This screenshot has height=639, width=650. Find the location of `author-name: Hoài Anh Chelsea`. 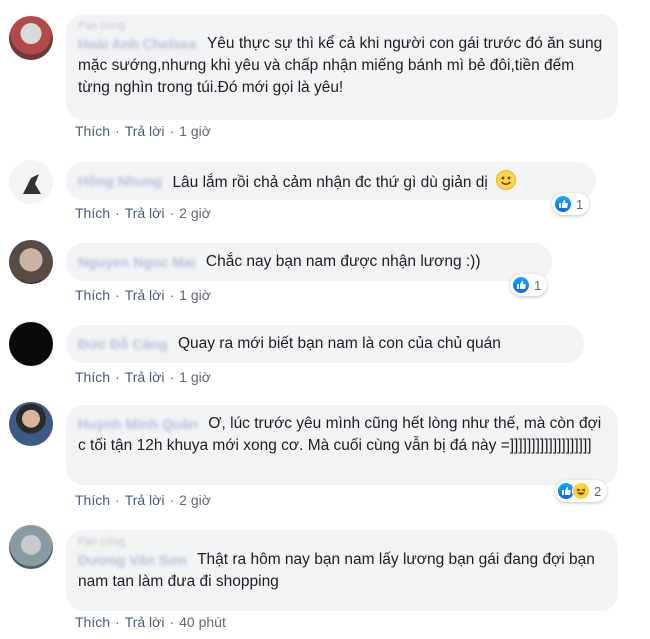

author-name: Hoài Anh Chelsea is located at coordinates (137, 44).